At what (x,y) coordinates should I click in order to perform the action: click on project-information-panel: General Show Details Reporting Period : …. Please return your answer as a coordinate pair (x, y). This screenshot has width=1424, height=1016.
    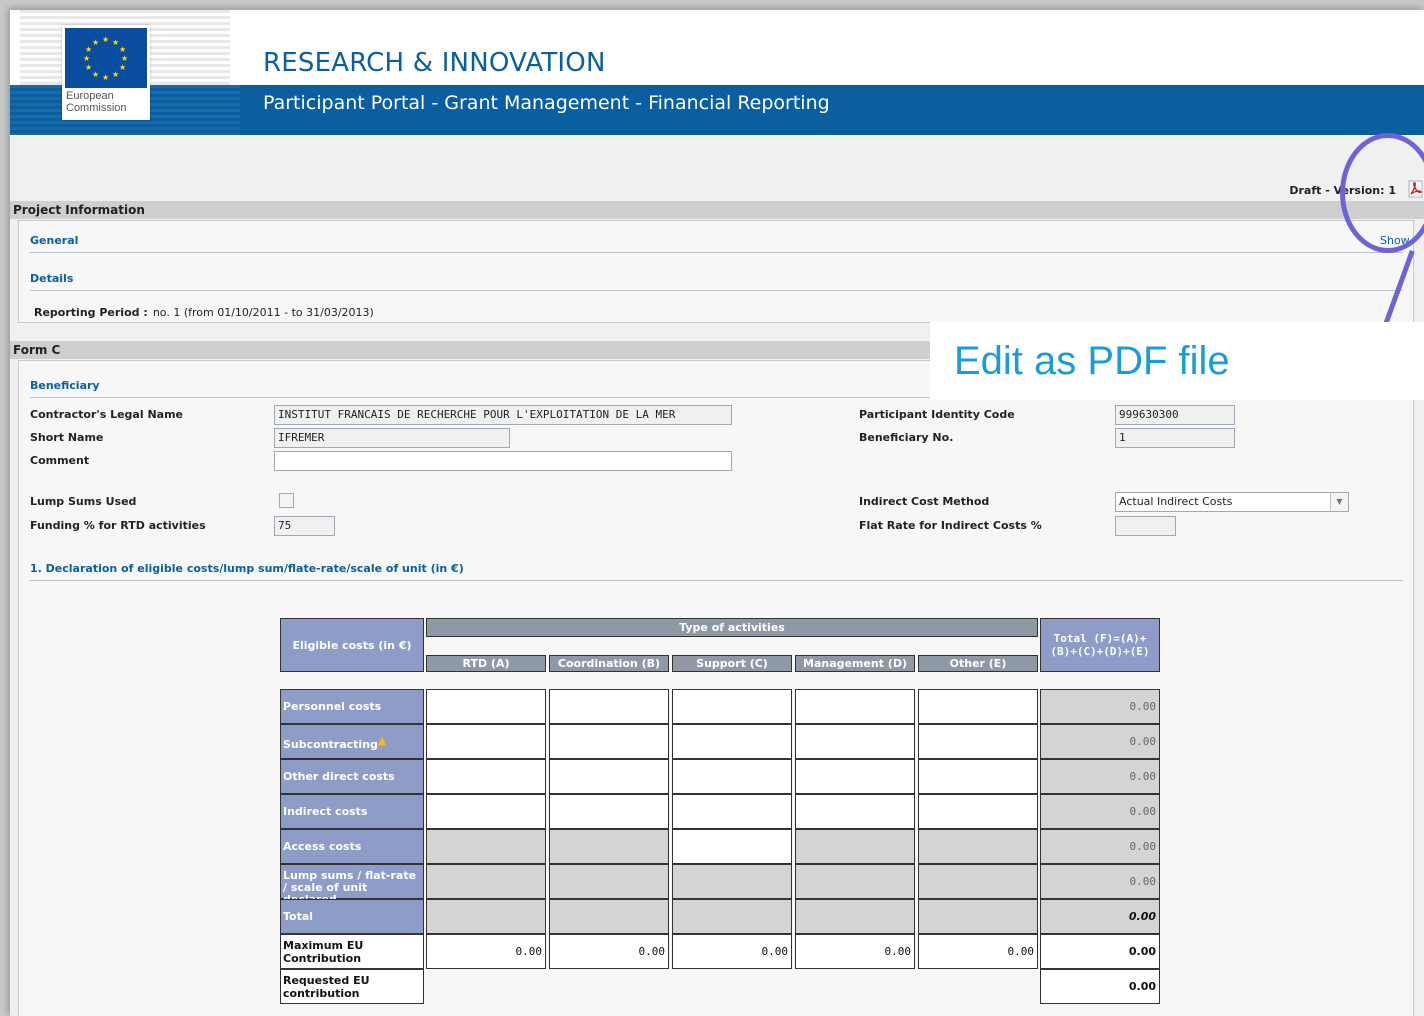
    Looking at the image, I should click on (716, 271).